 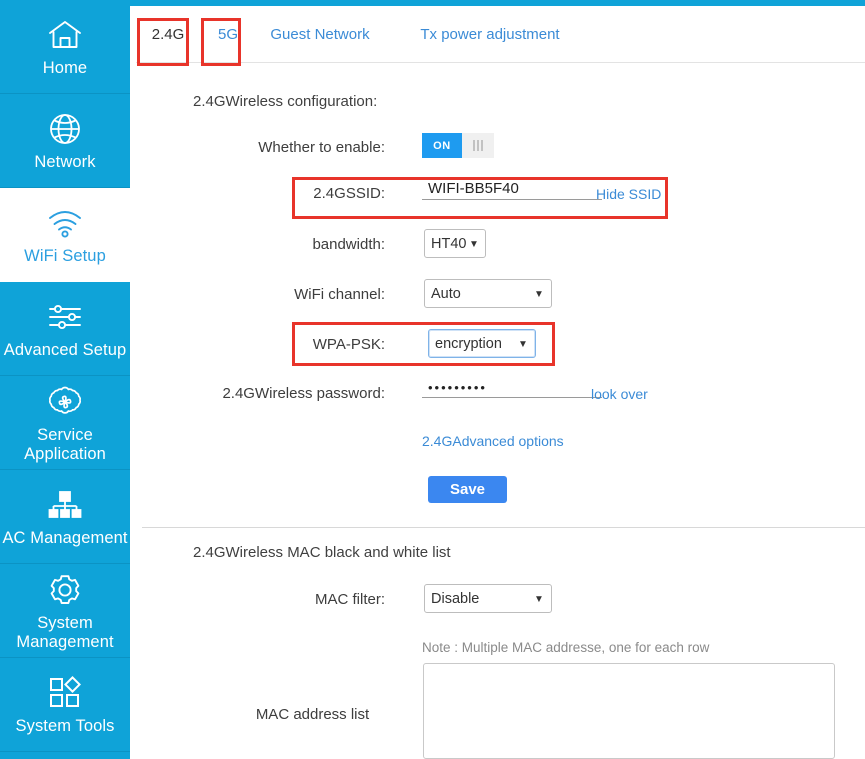 I want to click on save-button: Save, so click(x=467, y=489).